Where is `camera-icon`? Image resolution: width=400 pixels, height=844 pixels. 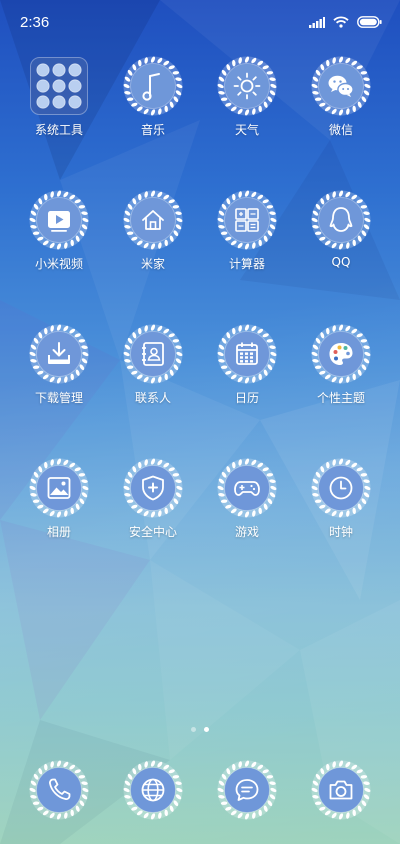
camera-icon is located at coordinates (341, 790).